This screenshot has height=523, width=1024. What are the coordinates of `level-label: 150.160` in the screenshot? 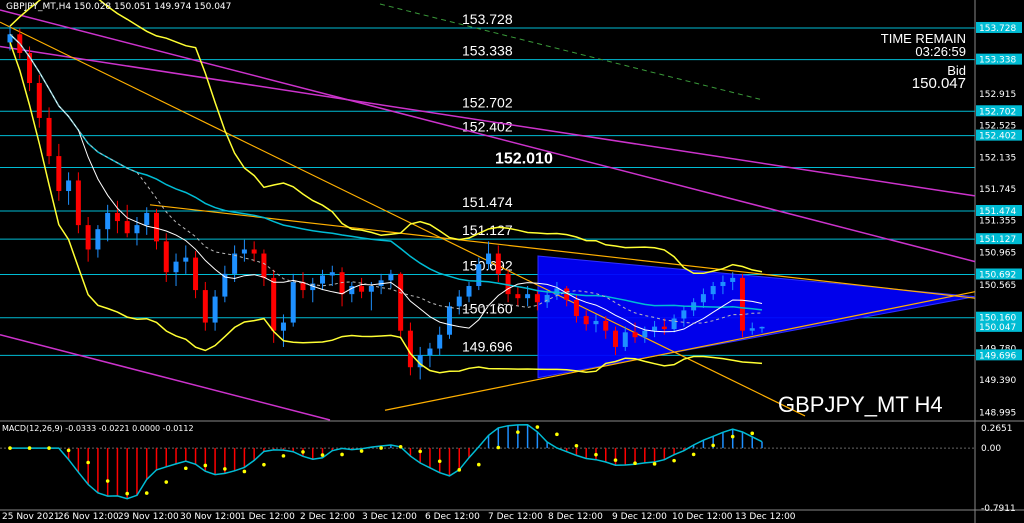 It's located at (487, 309).